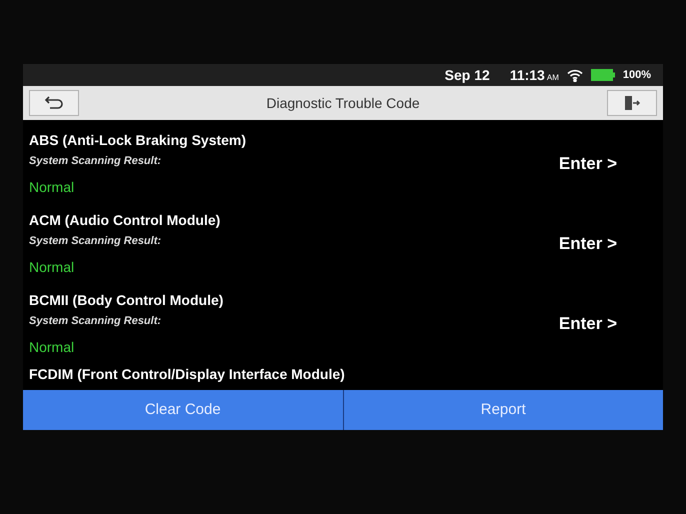 The image size is (686, 514). What do you see at coordinates (124, 220) in the screenshot?
I see `system-name: ACM (Audio Control Module)` at bounding box center [124, 220].